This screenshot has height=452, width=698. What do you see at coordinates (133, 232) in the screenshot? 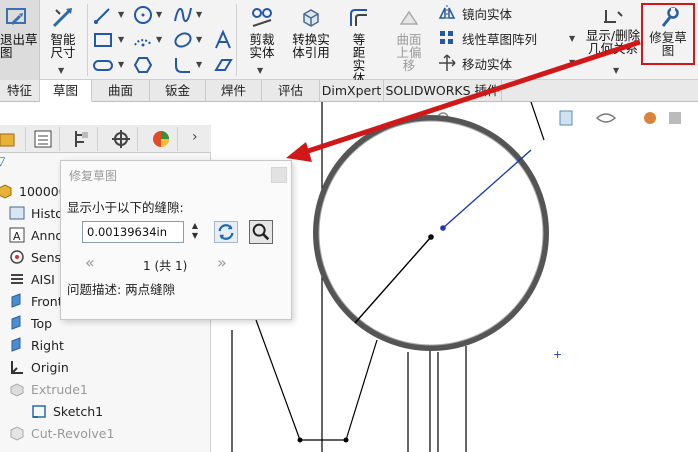
I see `gap-threshold-input` at bounding box center [133, 232].